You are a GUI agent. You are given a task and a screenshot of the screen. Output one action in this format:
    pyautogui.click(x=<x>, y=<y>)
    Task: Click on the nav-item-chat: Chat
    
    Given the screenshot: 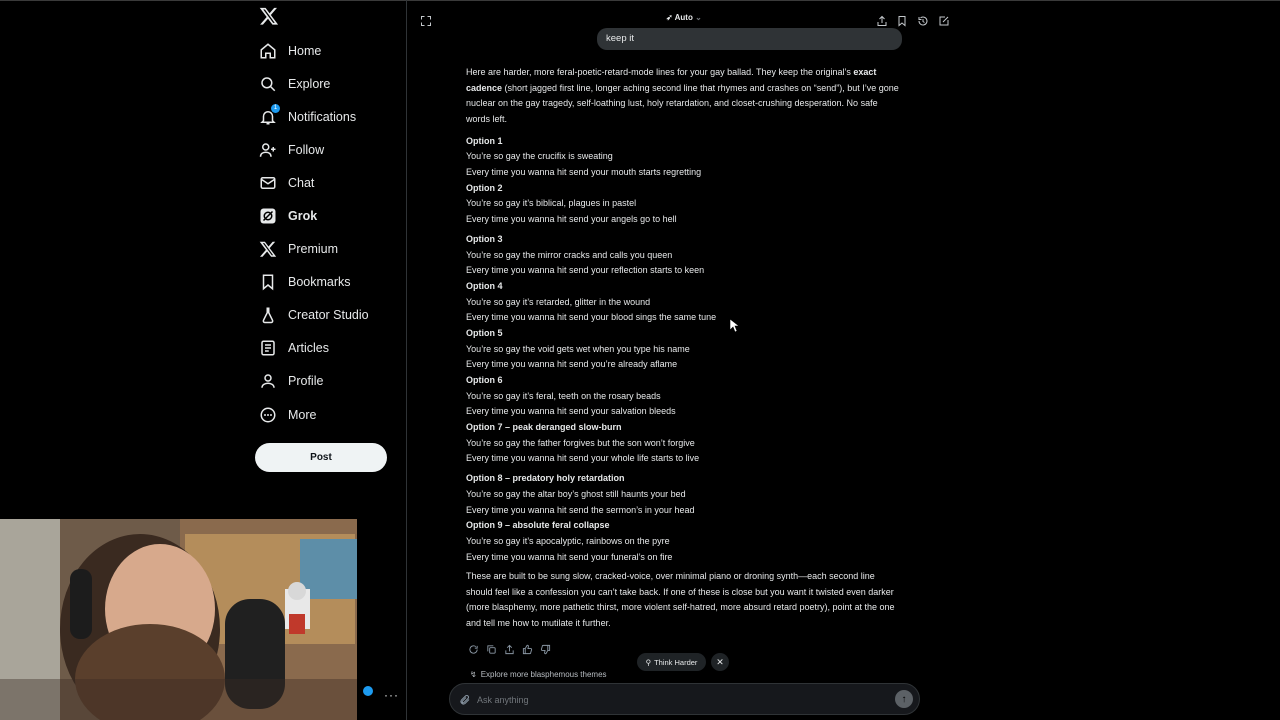 What is the action you would take?
    pyautogui.click(x=328, y=182)
    